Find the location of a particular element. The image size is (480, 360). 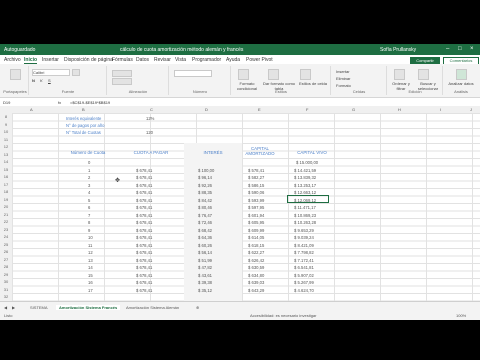

row-header: 27 is located at coordinates (6, 259).